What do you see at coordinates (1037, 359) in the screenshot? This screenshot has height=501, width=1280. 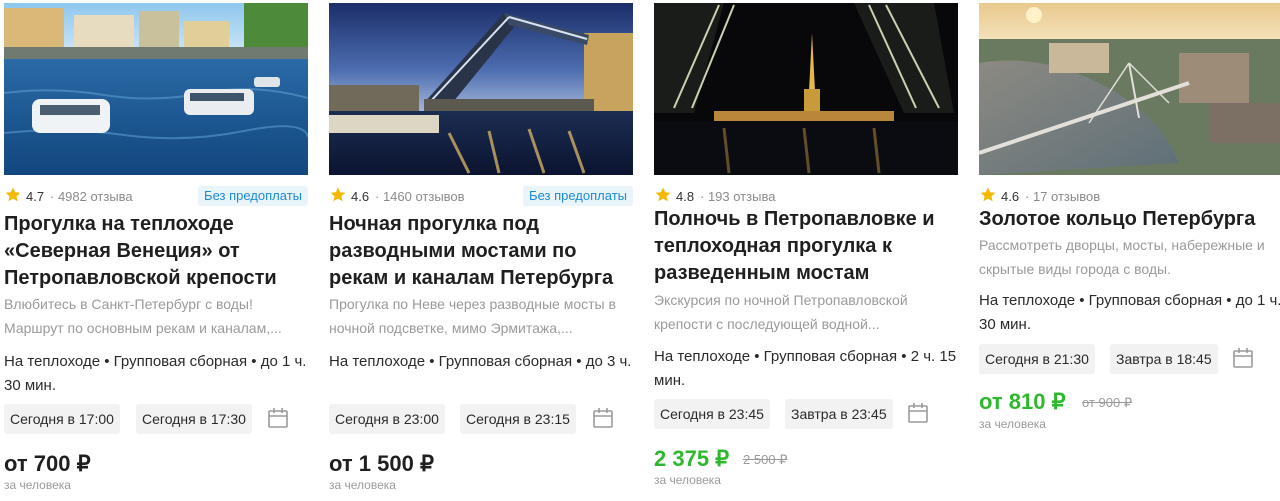 I see `time-slot: Сегодня в 21:30` at bounding box center [1037, 359].